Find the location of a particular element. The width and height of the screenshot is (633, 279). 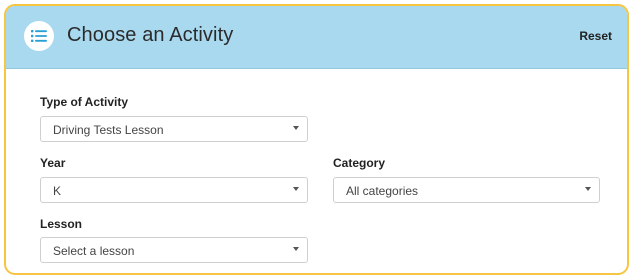

reset-button: Reset is located at coordinates (595, 36).